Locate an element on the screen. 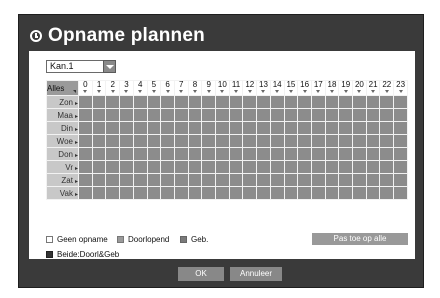 Image resolution: width=440 pixels, height=298 pixels. hour-header-21: 21 is located at coordinates (373, 88).